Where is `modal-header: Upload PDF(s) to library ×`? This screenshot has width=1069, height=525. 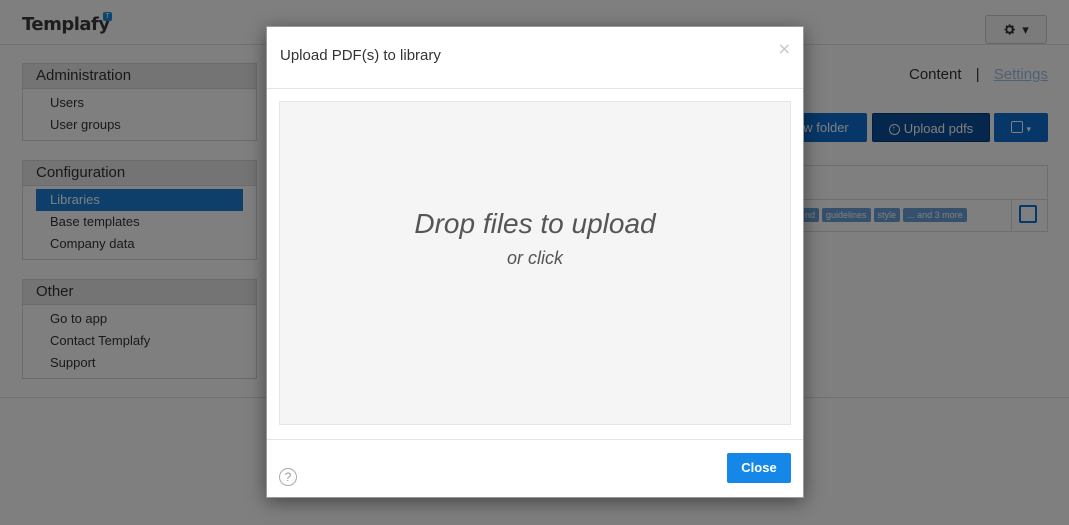 modal-header: Upload PDF(s) to library × is located at coordinates (535, 58).